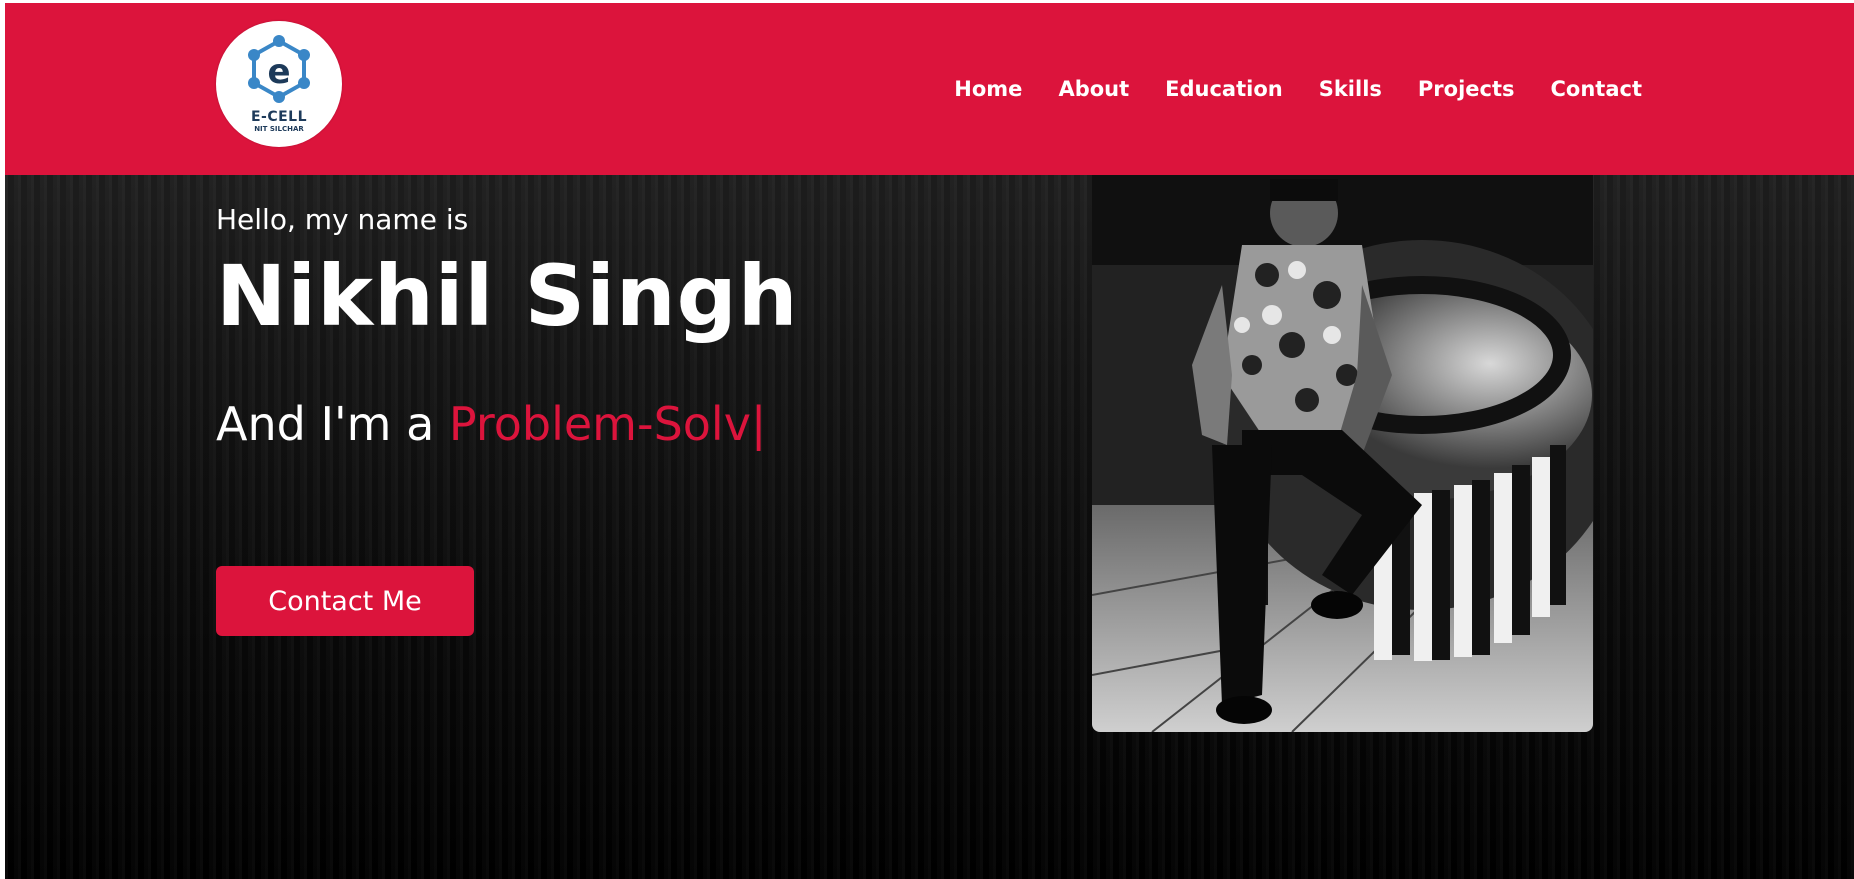 This screenshot has height=879, width=1854. I want to click on role-line: And I'm a Problem-Solv|, so click(491, 424).